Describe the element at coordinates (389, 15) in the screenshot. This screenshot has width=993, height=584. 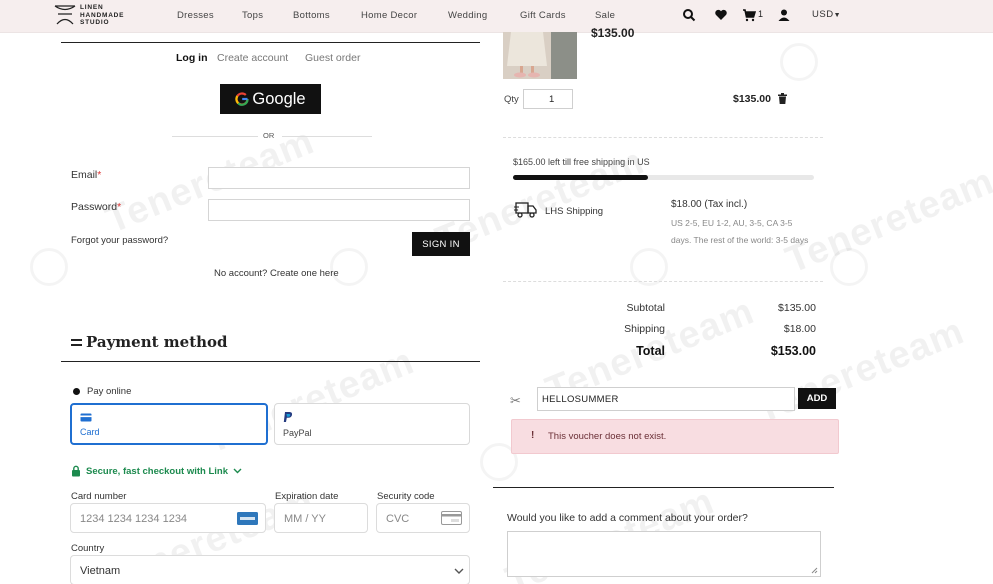
I see `nav-home-decor: Home Decor` at that location.